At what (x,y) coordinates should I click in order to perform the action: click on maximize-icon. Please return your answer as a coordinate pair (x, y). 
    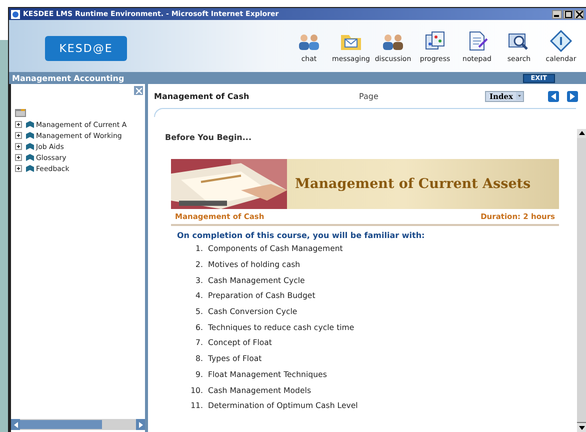
    Looking at the image, I should click on (568, 14).